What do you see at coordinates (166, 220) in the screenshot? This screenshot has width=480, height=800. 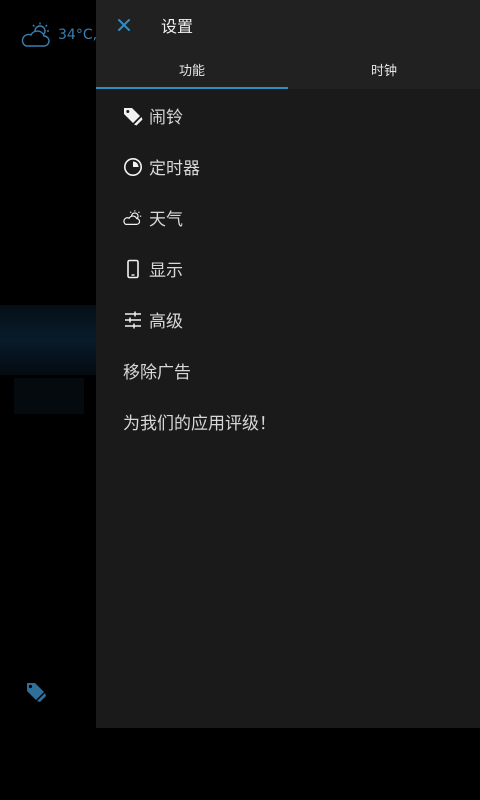 I see `menu-item-weather-label: 天气` at bounding box center [166, 220].